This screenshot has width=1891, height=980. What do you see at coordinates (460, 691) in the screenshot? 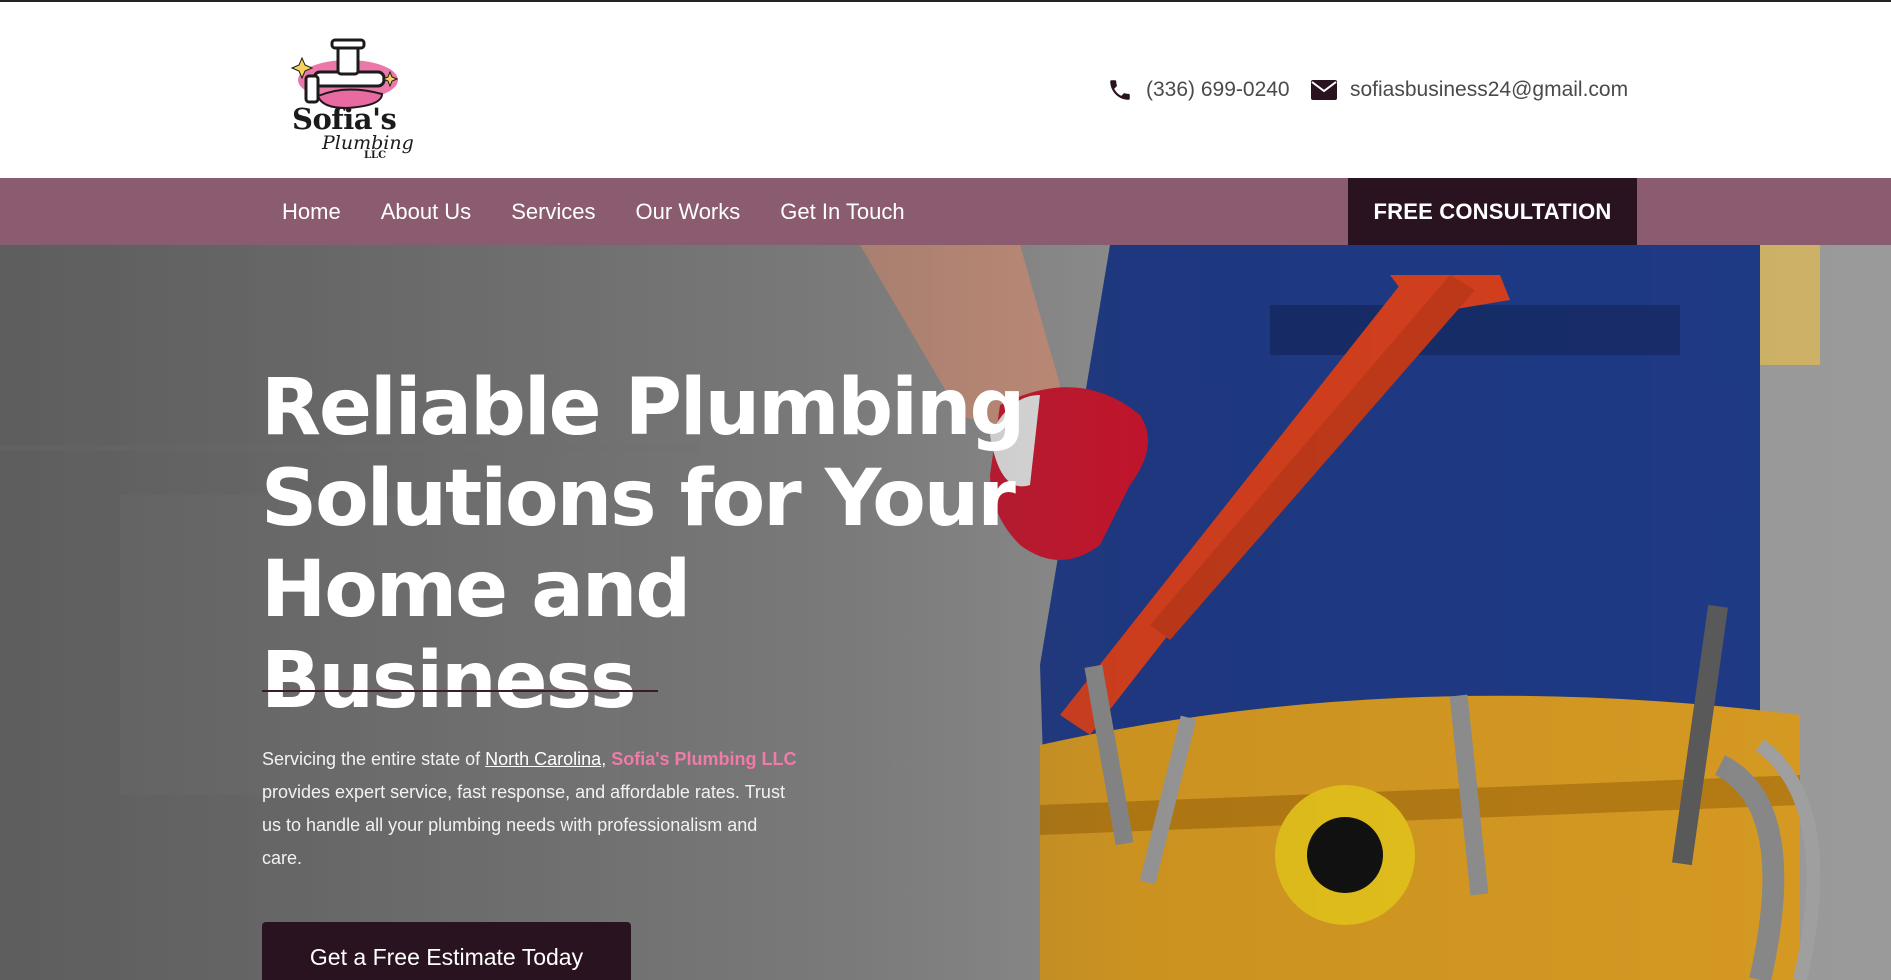
I see `hero-divider` at bounding box center [460, 691].